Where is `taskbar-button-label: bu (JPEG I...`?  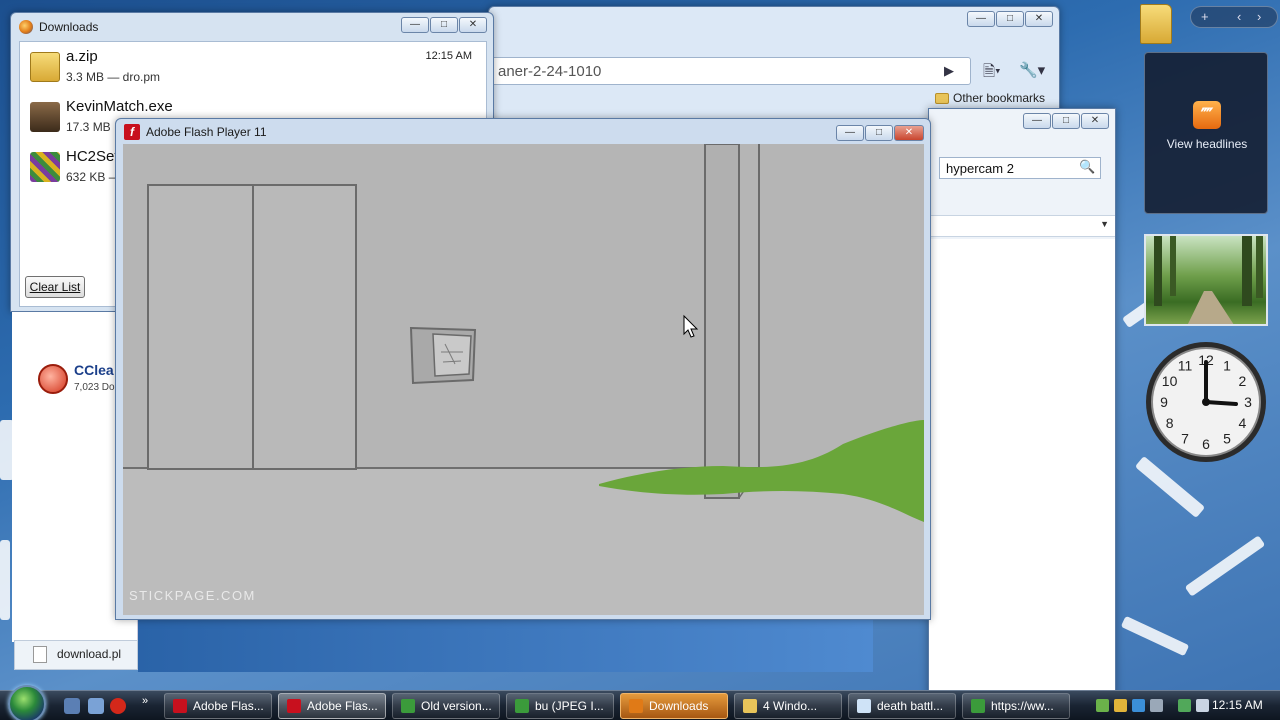
taskbar-button-label: bu (JPEG I... is located at coordinates (569, 706).